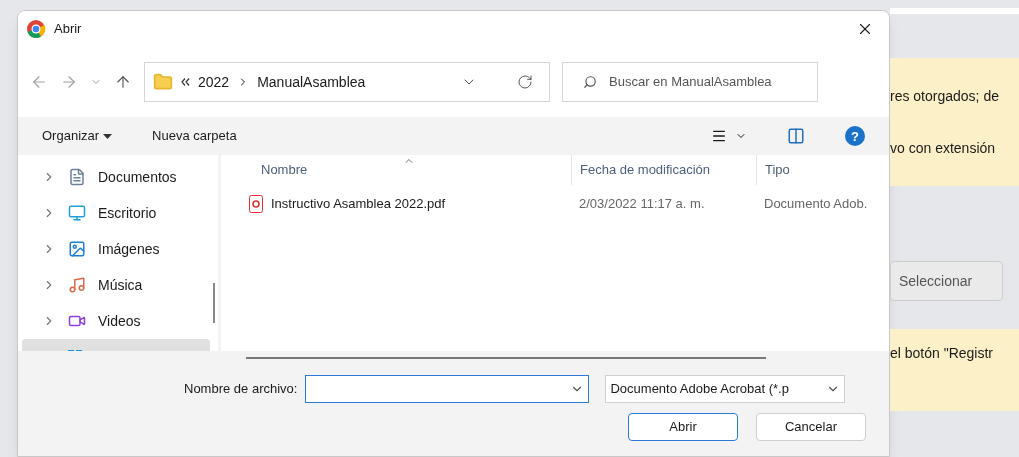 The width and height of the screenshot is (1019, 457). I want to click on browser-logo-icon, so click(36, 29).